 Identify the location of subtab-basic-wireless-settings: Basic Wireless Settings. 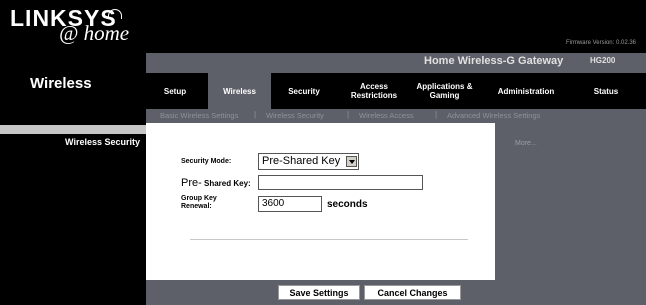
(199, 115).